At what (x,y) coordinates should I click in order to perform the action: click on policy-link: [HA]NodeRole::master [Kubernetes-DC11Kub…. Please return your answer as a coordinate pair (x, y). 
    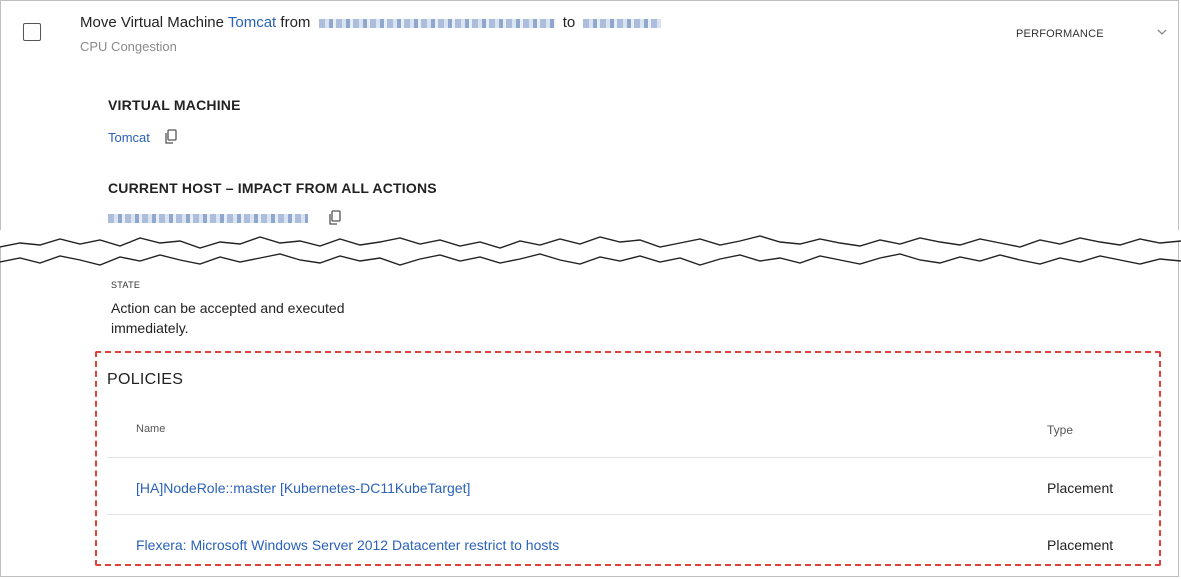
    Looking at the image, I should click on (303, 488).